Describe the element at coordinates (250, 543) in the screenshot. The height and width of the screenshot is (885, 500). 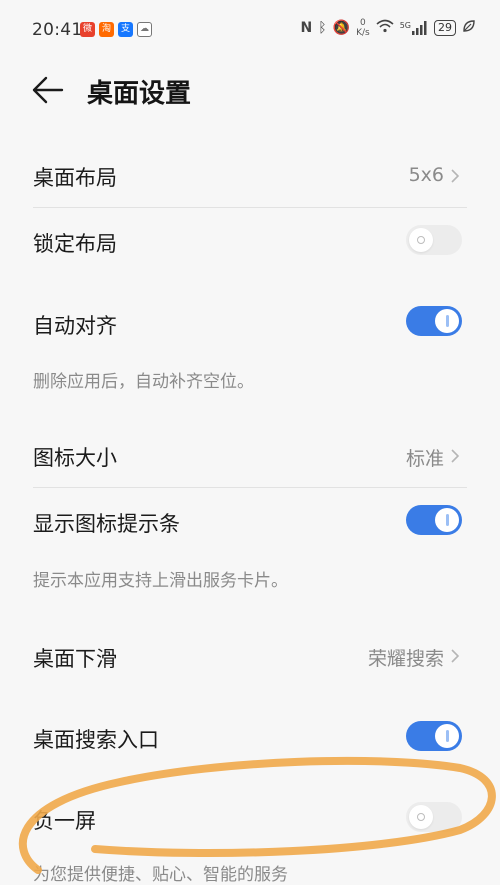
I see `setting-row-icon-hint-bar: 显示图标提示条 提示本应用支持上滑出服务卡片。` at that location.